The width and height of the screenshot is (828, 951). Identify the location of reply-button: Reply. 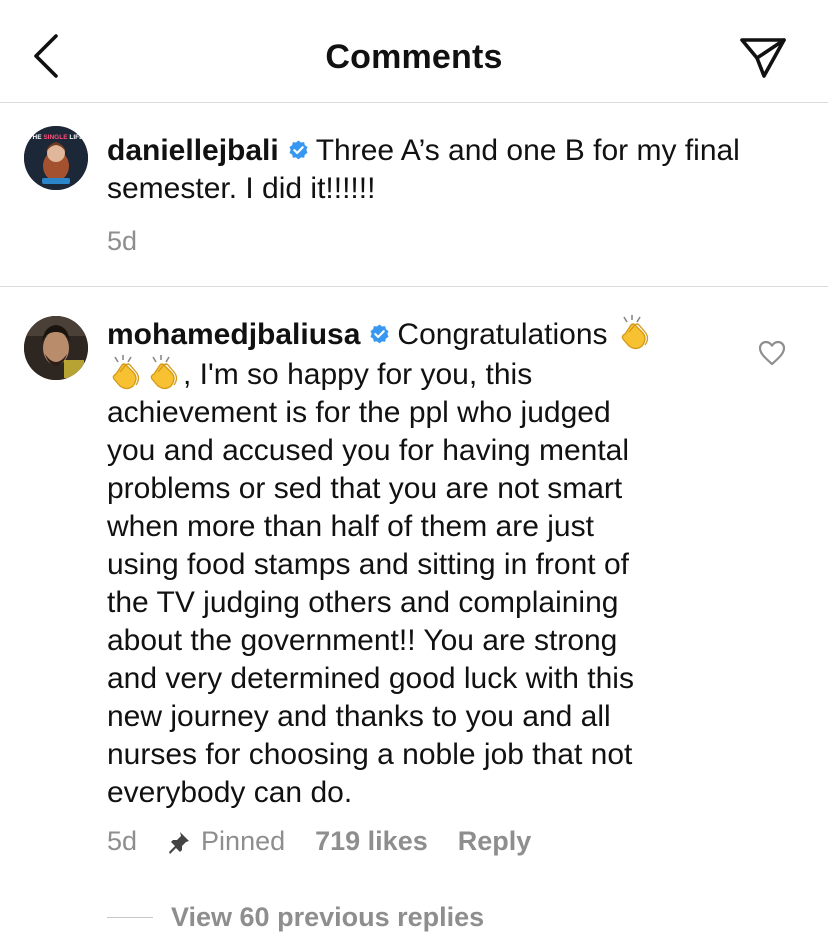
(495, 841).